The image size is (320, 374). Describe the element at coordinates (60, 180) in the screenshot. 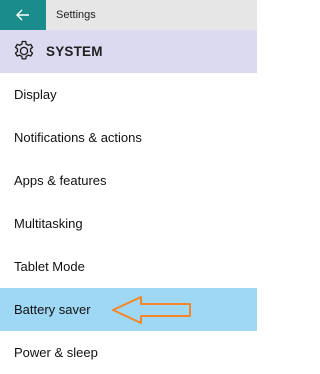

I see `nav-item-label: Apps & features` at that location.